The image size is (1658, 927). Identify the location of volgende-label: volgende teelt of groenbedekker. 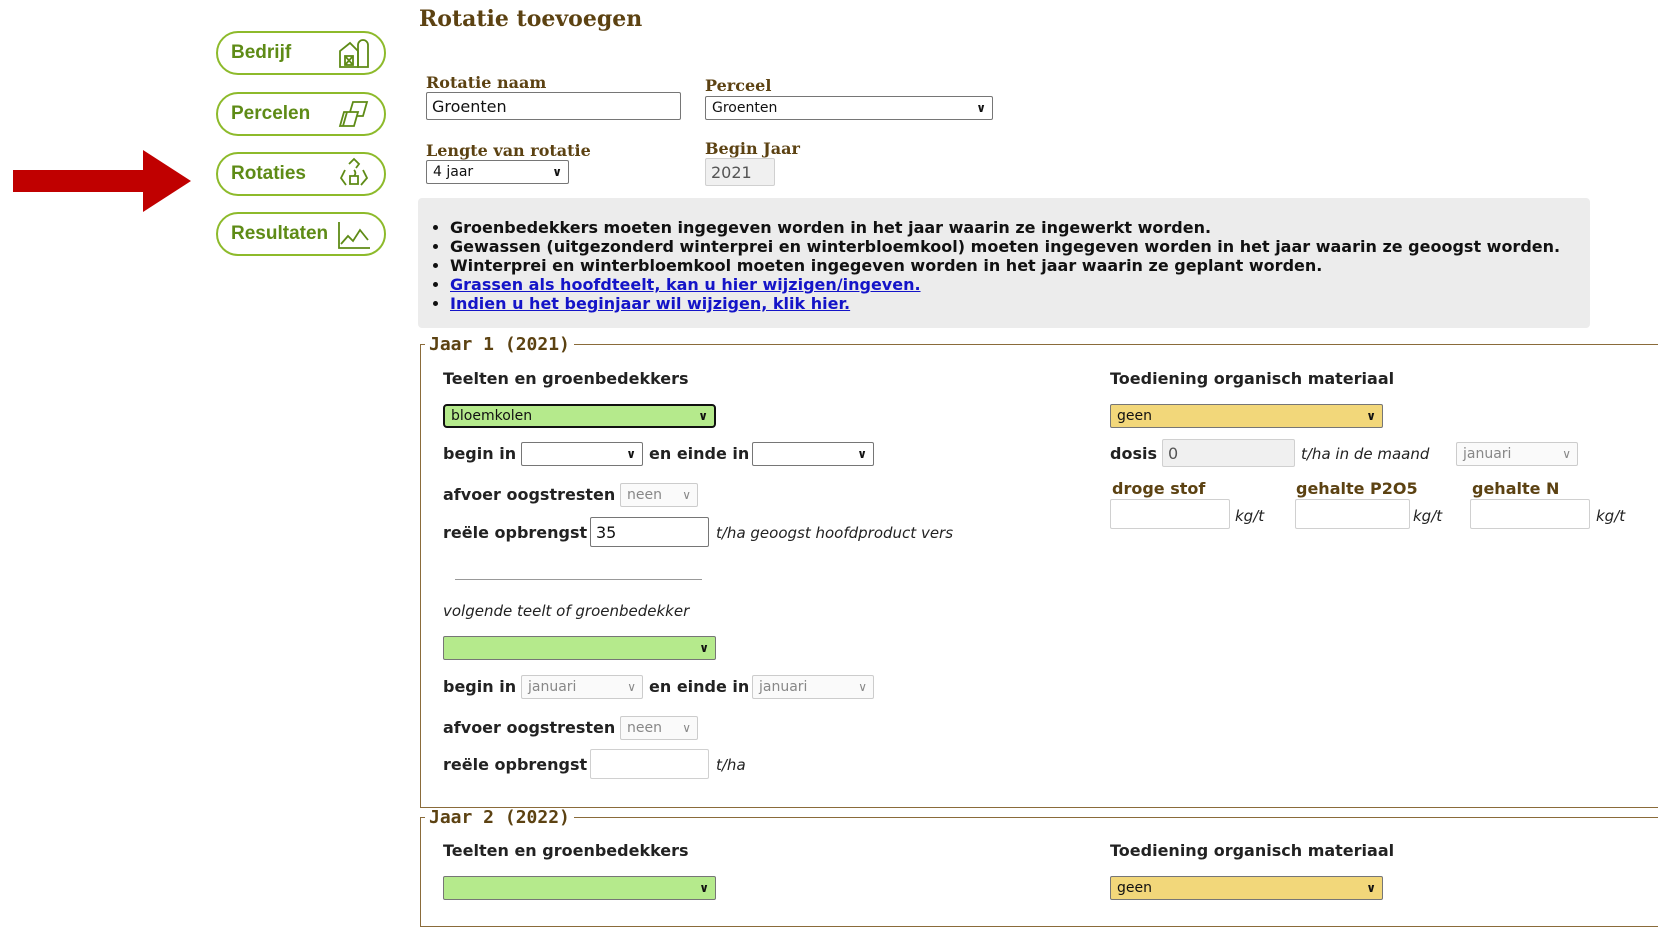
(566, 611).